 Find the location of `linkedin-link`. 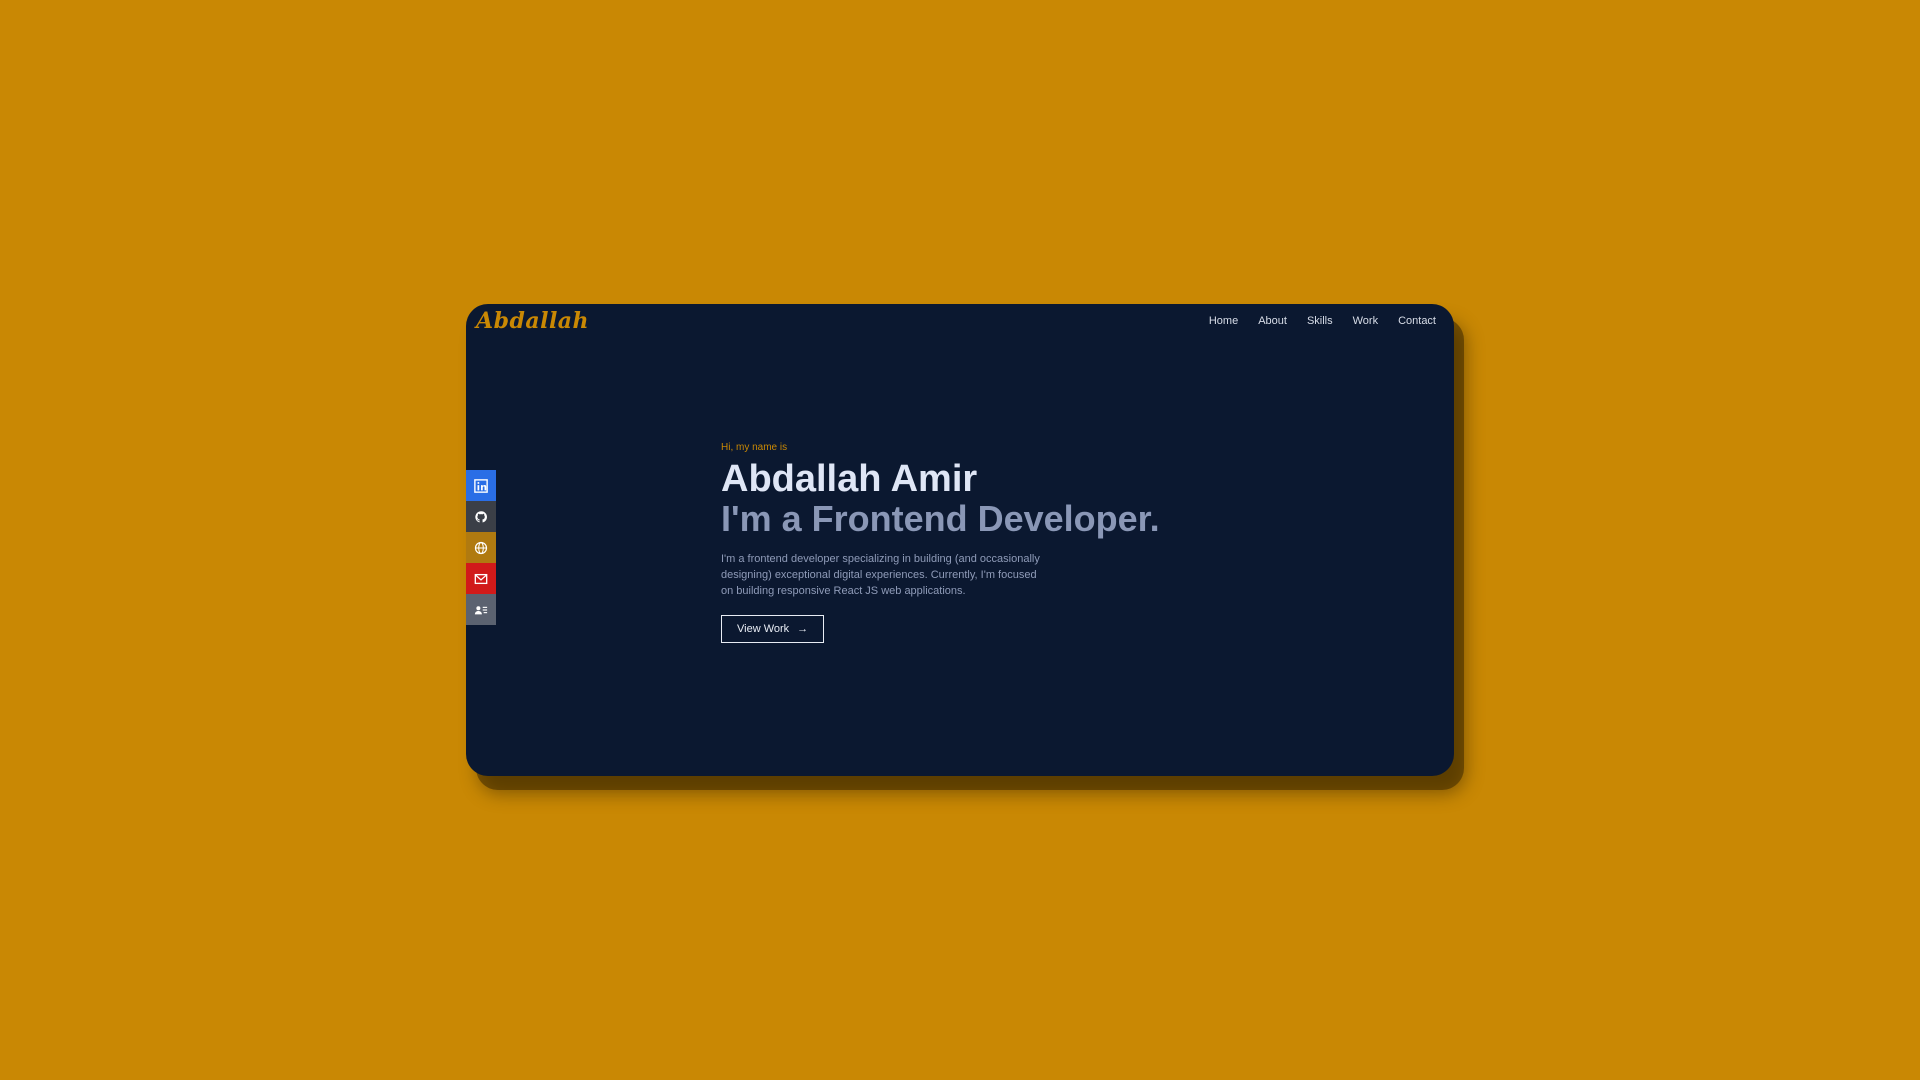

linkedin-link is located at coordinates (481, 485).